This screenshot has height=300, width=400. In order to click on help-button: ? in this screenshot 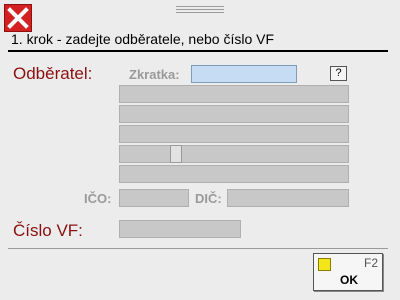, I will do `click(338, 73)`.